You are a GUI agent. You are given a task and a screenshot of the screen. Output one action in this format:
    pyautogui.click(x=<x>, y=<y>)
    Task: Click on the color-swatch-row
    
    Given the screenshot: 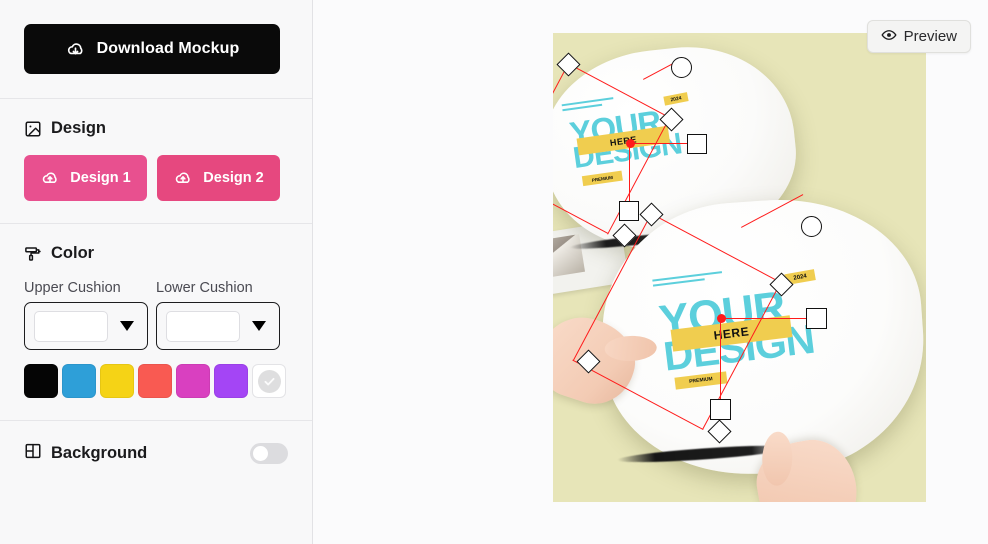 What is the action you would take?
    pyautogui.click(x=156, y=381)
    